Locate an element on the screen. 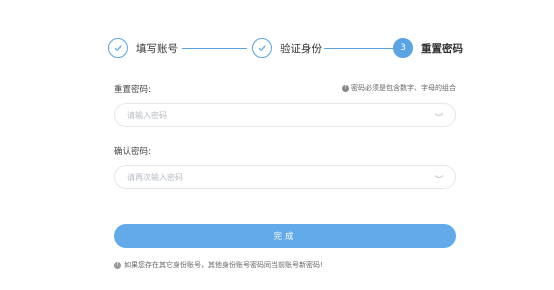 This screenshot has width=554, height=290. progress-stepper: 填写账号 验证身份 3 重置密码 is located at coordinates (294, 48).